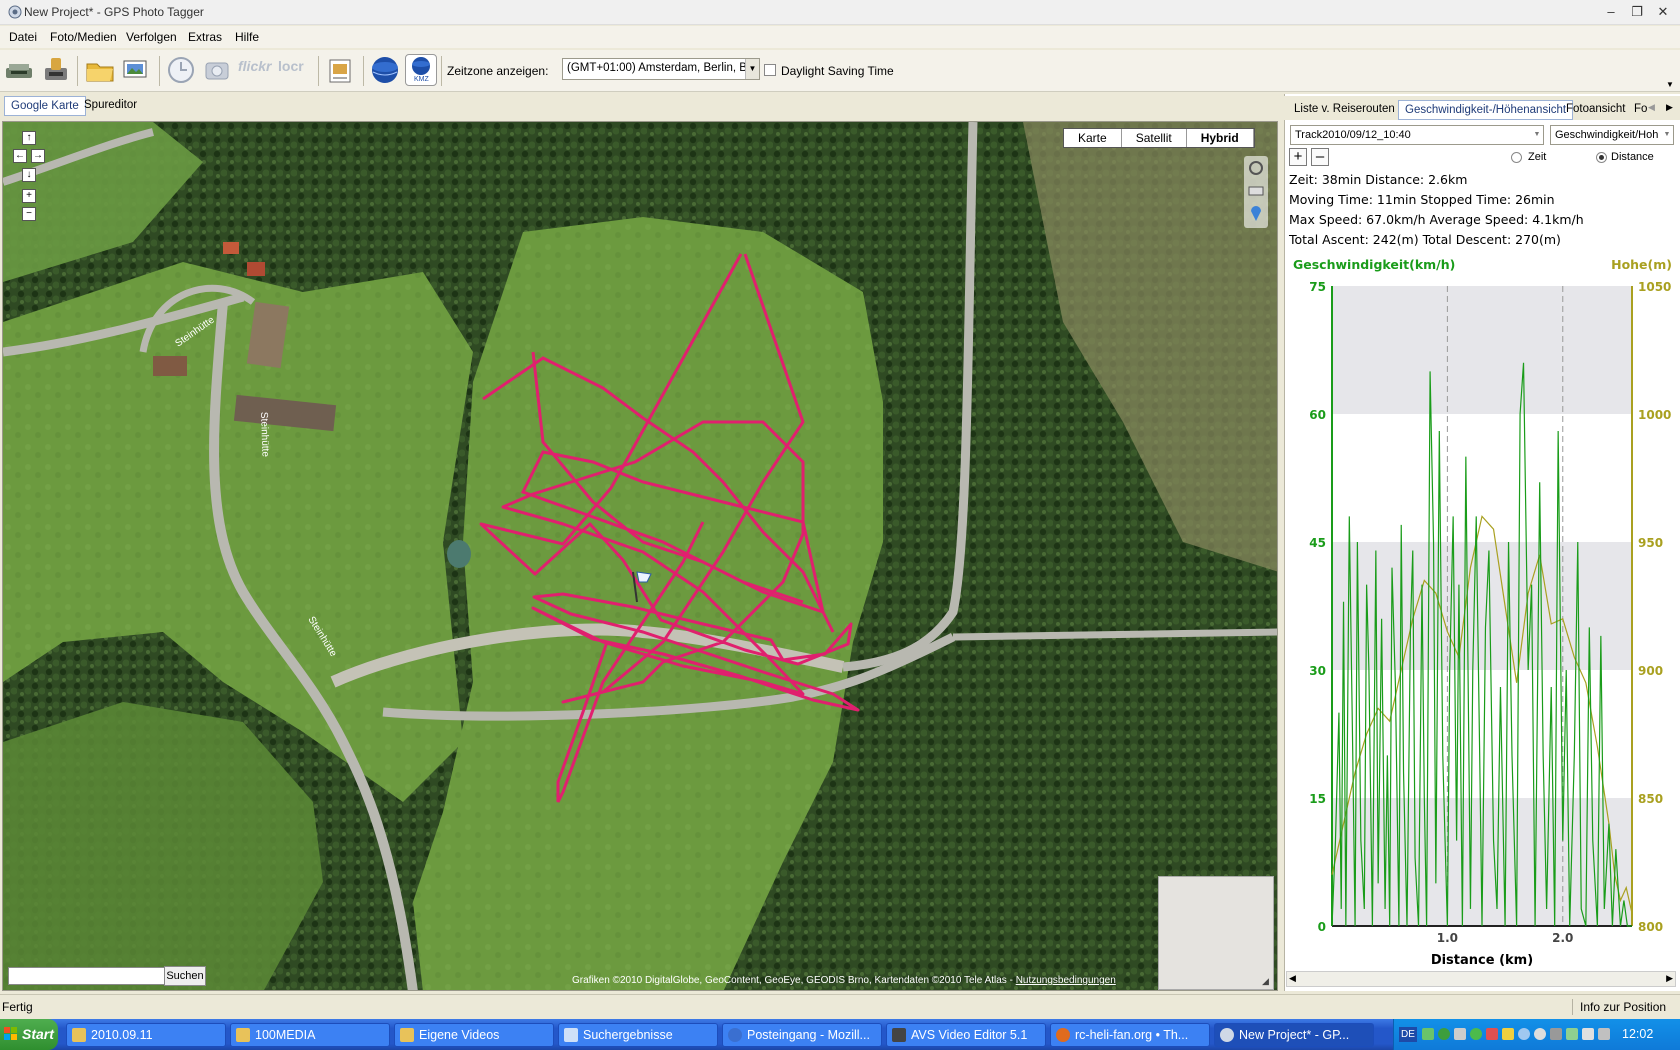  What do you see at coordinates (1154, 138) in the screenshot?
I see `map-type-satellit: Satellit` at bounding box center [1154, 138].